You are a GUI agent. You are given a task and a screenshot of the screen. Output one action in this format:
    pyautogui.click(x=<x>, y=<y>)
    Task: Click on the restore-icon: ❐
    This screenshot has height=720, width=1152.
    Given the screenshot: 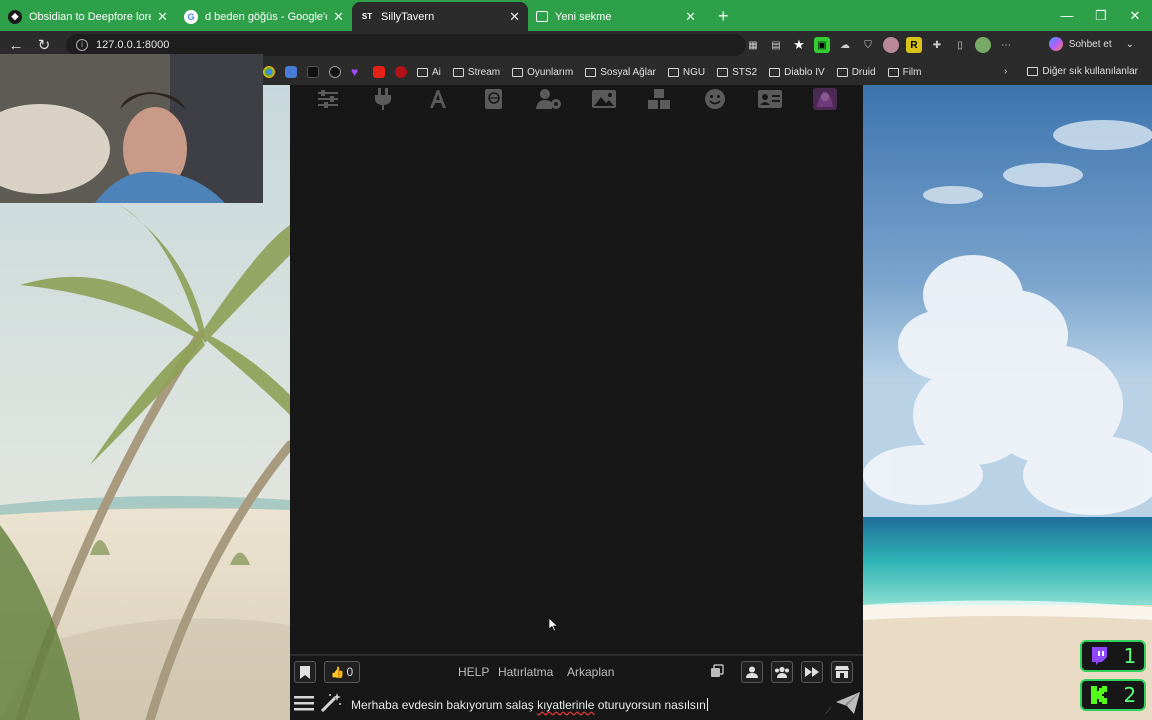 What is the action you would take?
    pyautogui.click(x=1101, y=15)
    